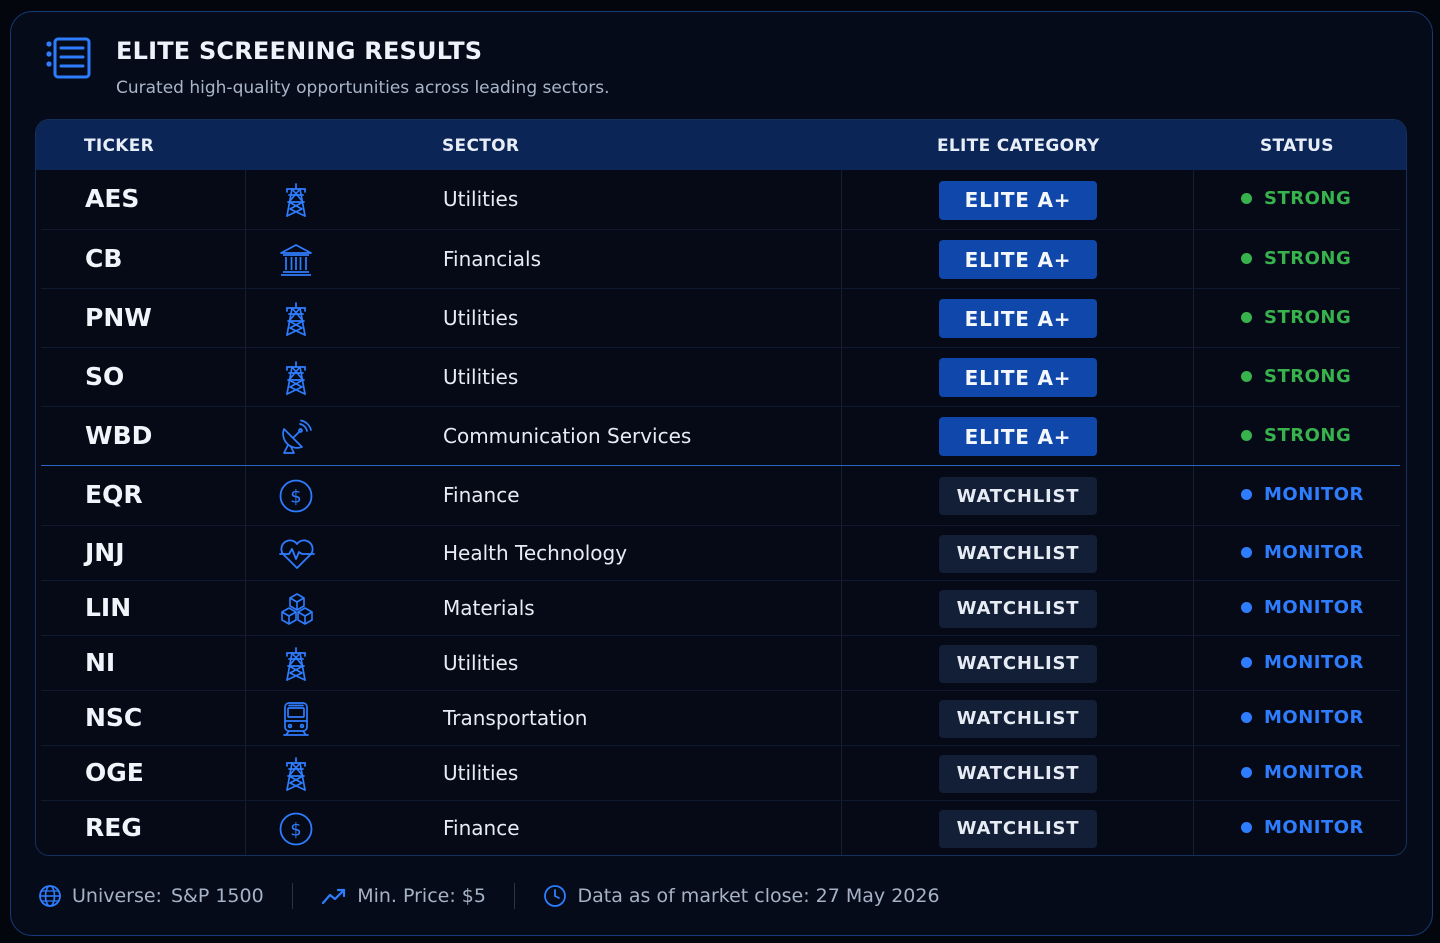 The image size is (1440, 943). I want to click on ticker-symbol: NSC, so click(113, 717).